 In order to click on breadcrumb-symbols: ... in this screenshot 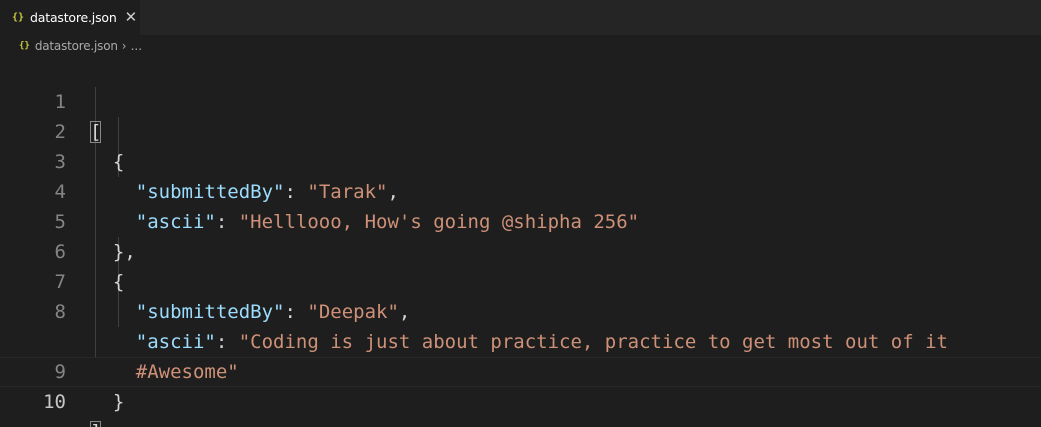, I will do `click(136, 46)`.